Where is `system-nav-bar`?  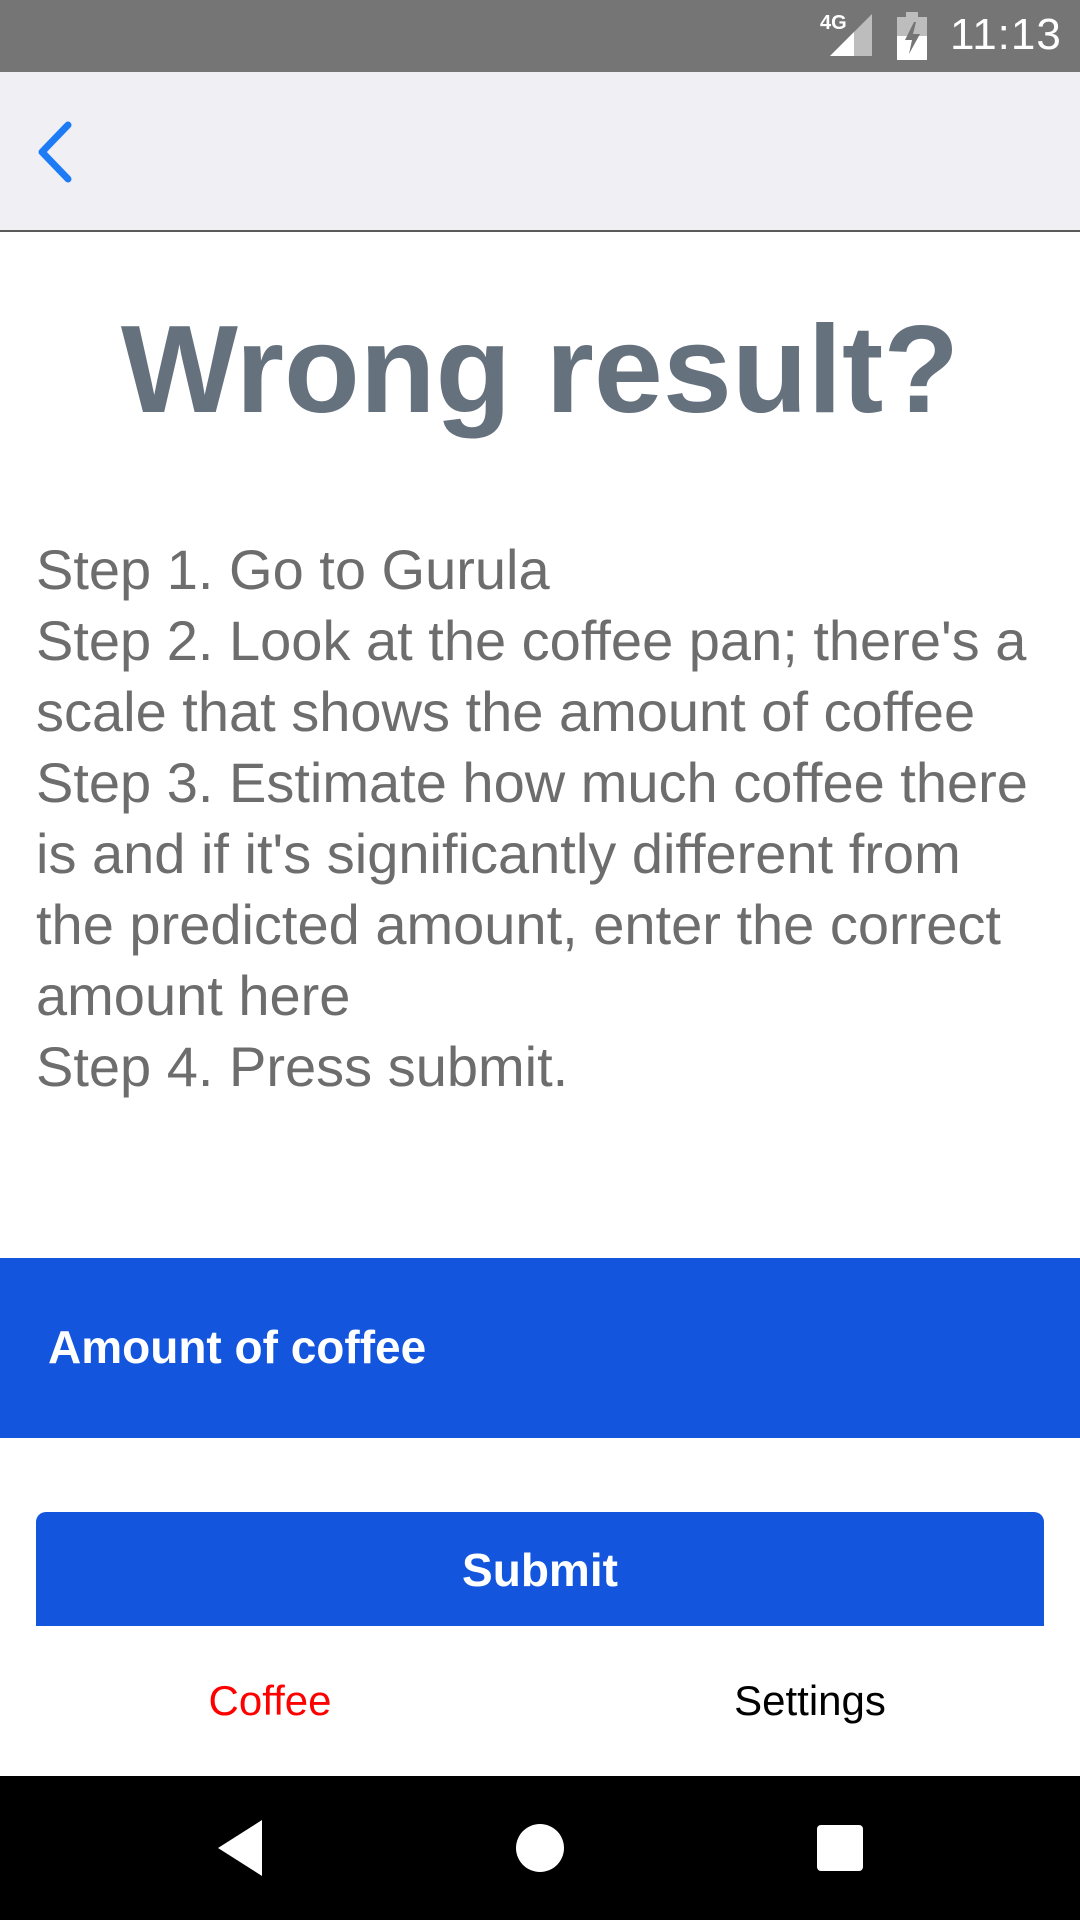
system-nav-bar is located at coordinates (540, 1848).